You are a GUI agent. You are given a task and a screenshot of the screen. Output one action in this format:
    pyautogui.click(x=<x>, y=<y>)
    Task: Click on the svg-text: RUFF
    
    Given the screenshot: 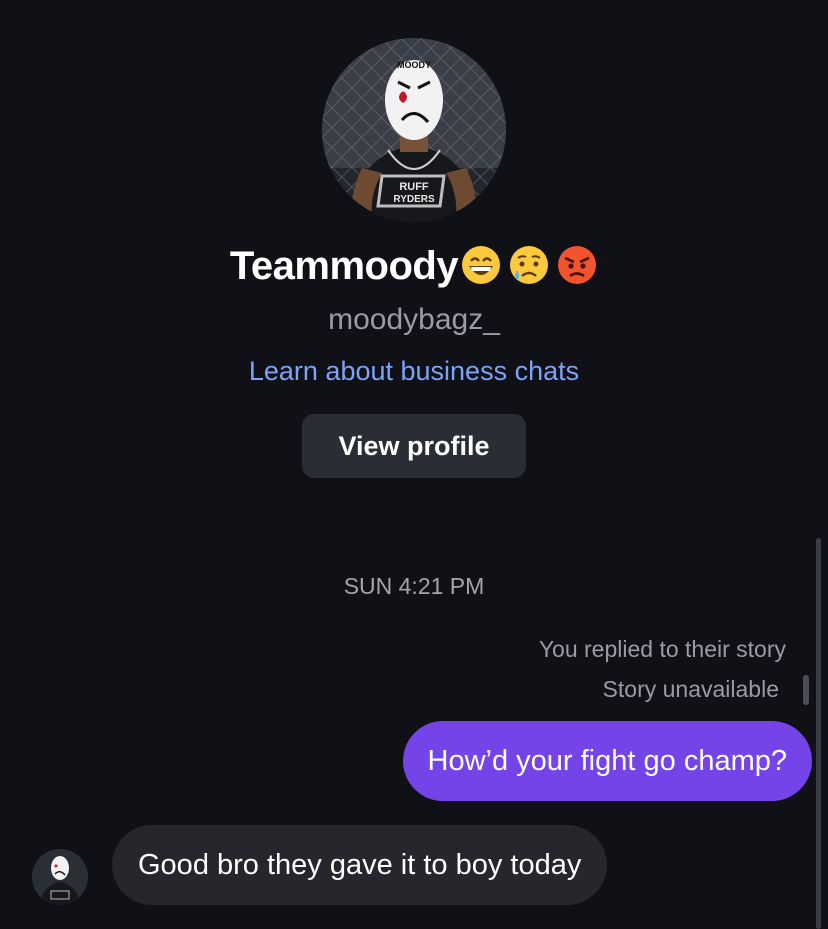 What is the action you would take?
    pyautogui.click(x=414, y=187)
    